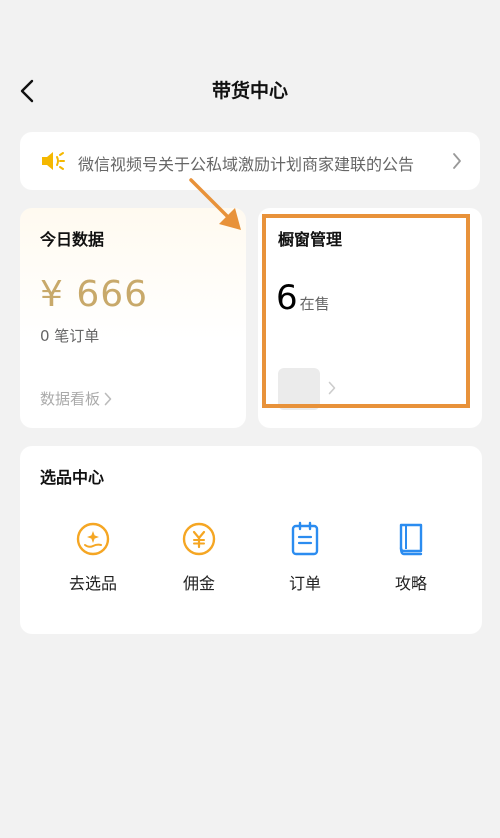 This screenshot has width=500, height=838. Describe the element at coordinates (366, 311) in the screenshot. I see `highlight-annotation-box` at that location.